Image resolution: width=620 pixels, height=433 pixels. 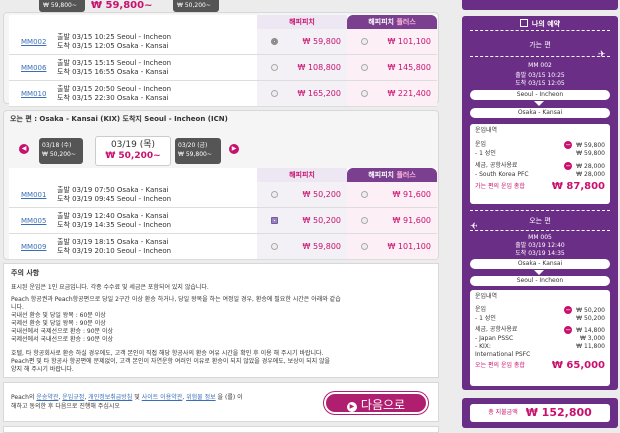 What do you see at coordinates (503, 412) in the screenshot?
I see `grand-total-label: 총 지불금액` at bounding box center [503, 412].